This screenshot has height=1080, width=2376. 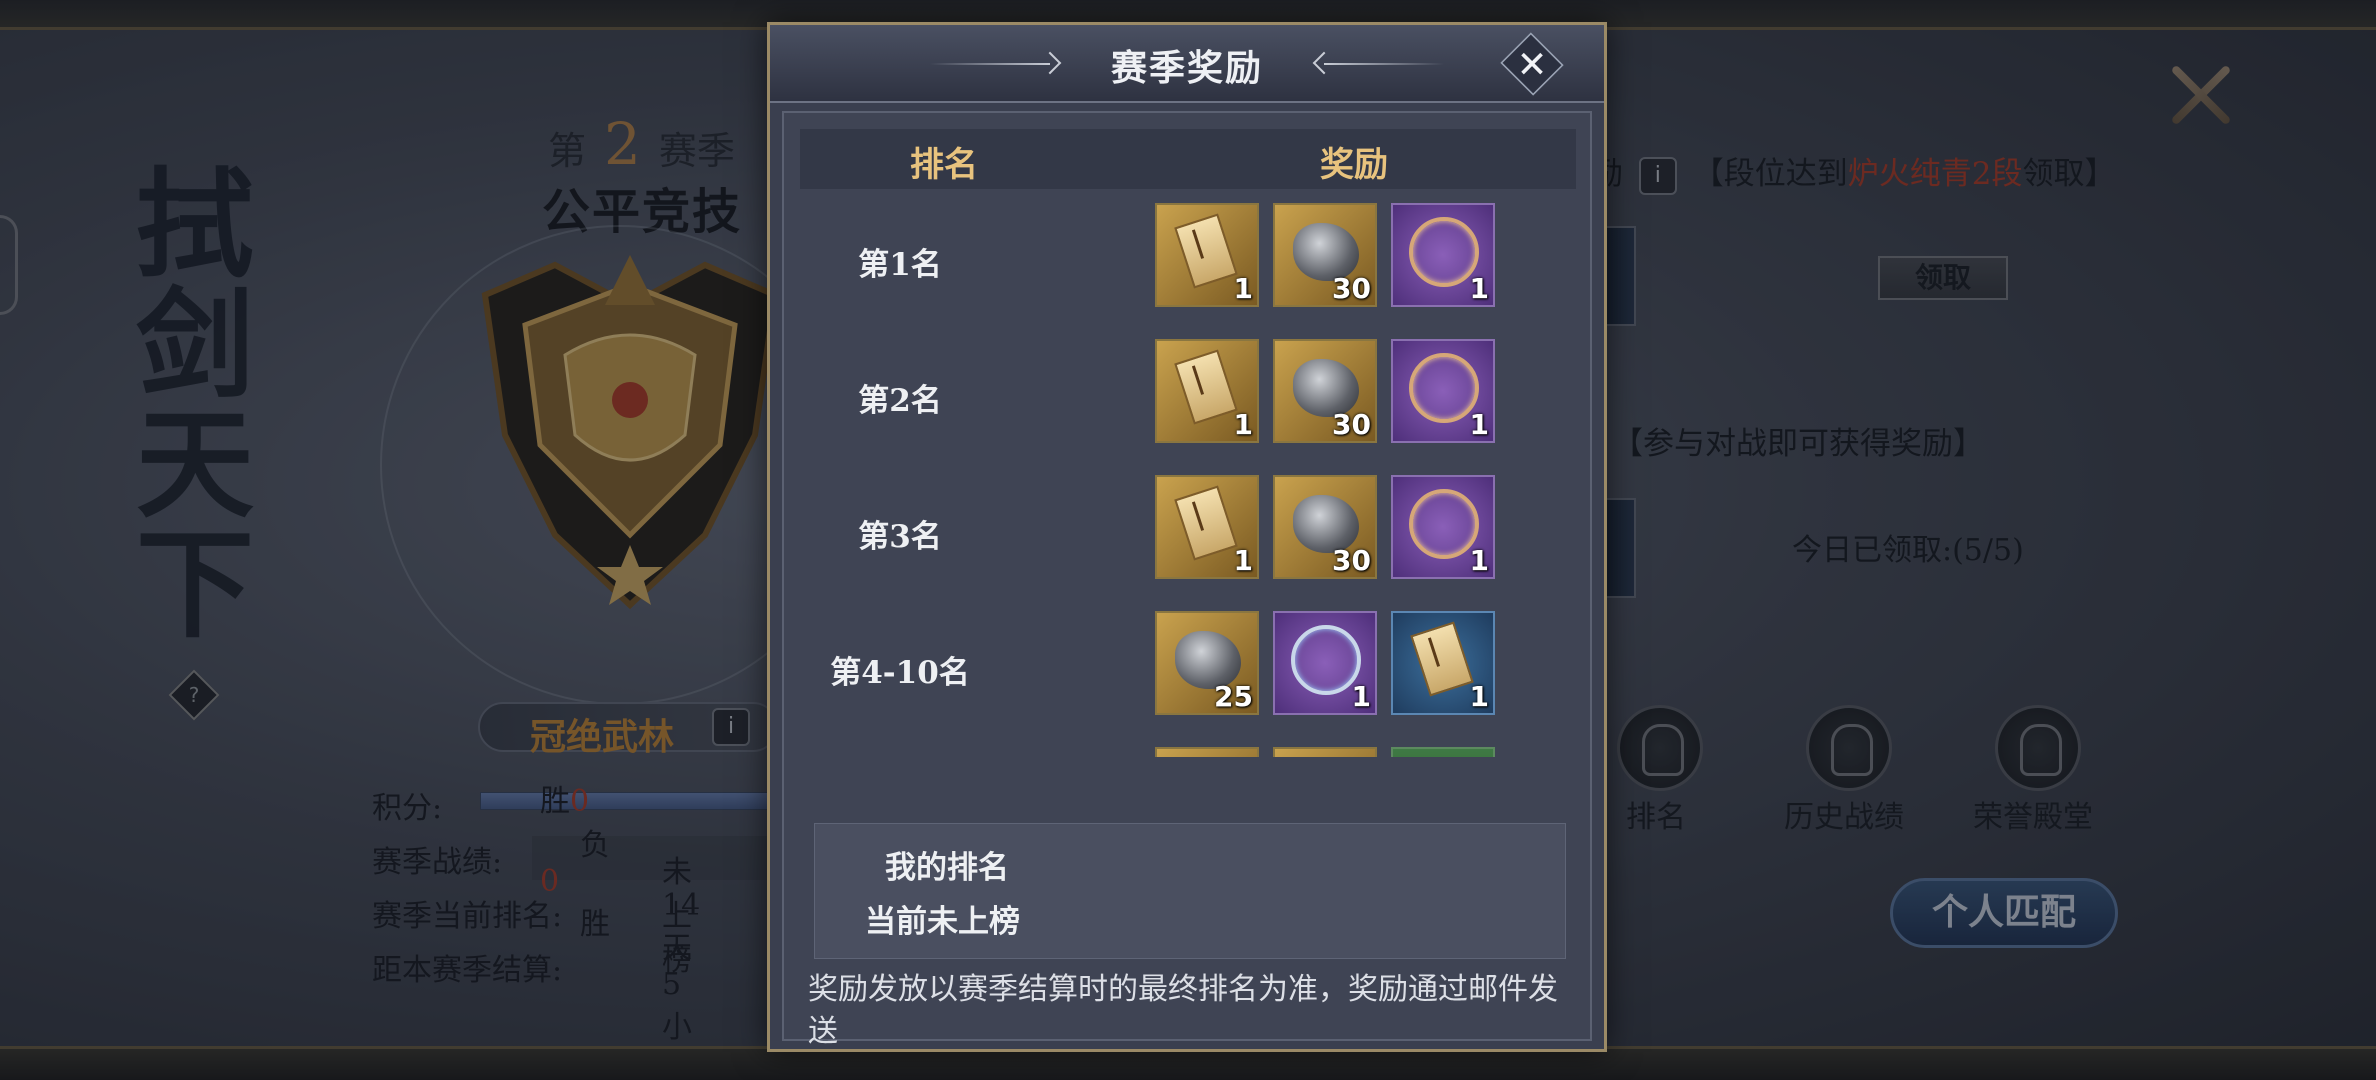 What do you see at coordinates (900, 673) in the screenshot?
I see `rank-label: 第4-10名` at bounding box center [900, 673].